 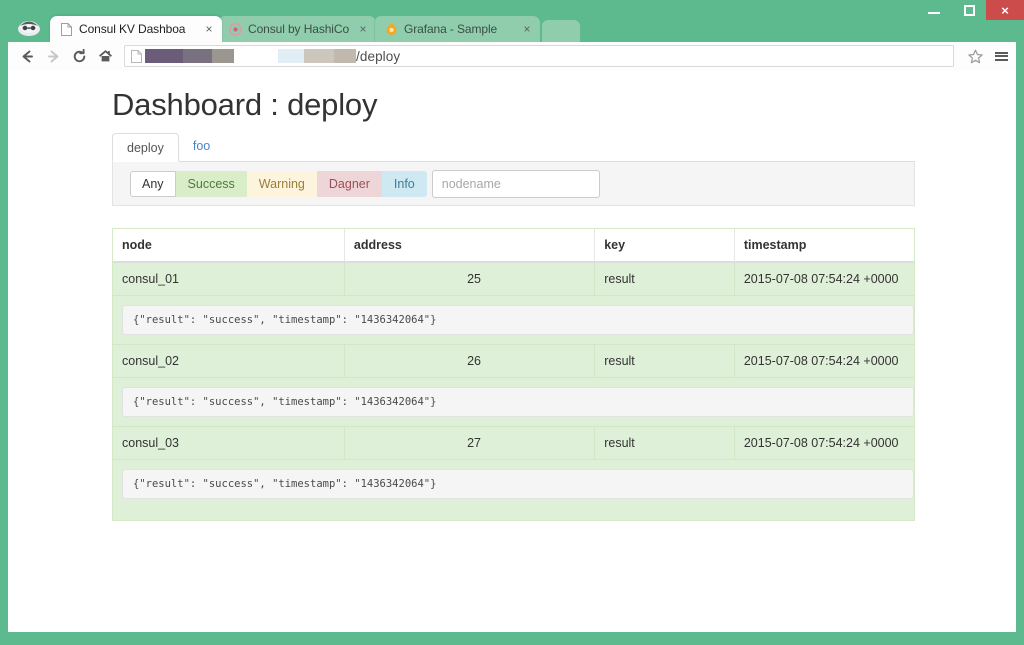 I want to click on url-redaction-gap, so click(x=256, y=56).